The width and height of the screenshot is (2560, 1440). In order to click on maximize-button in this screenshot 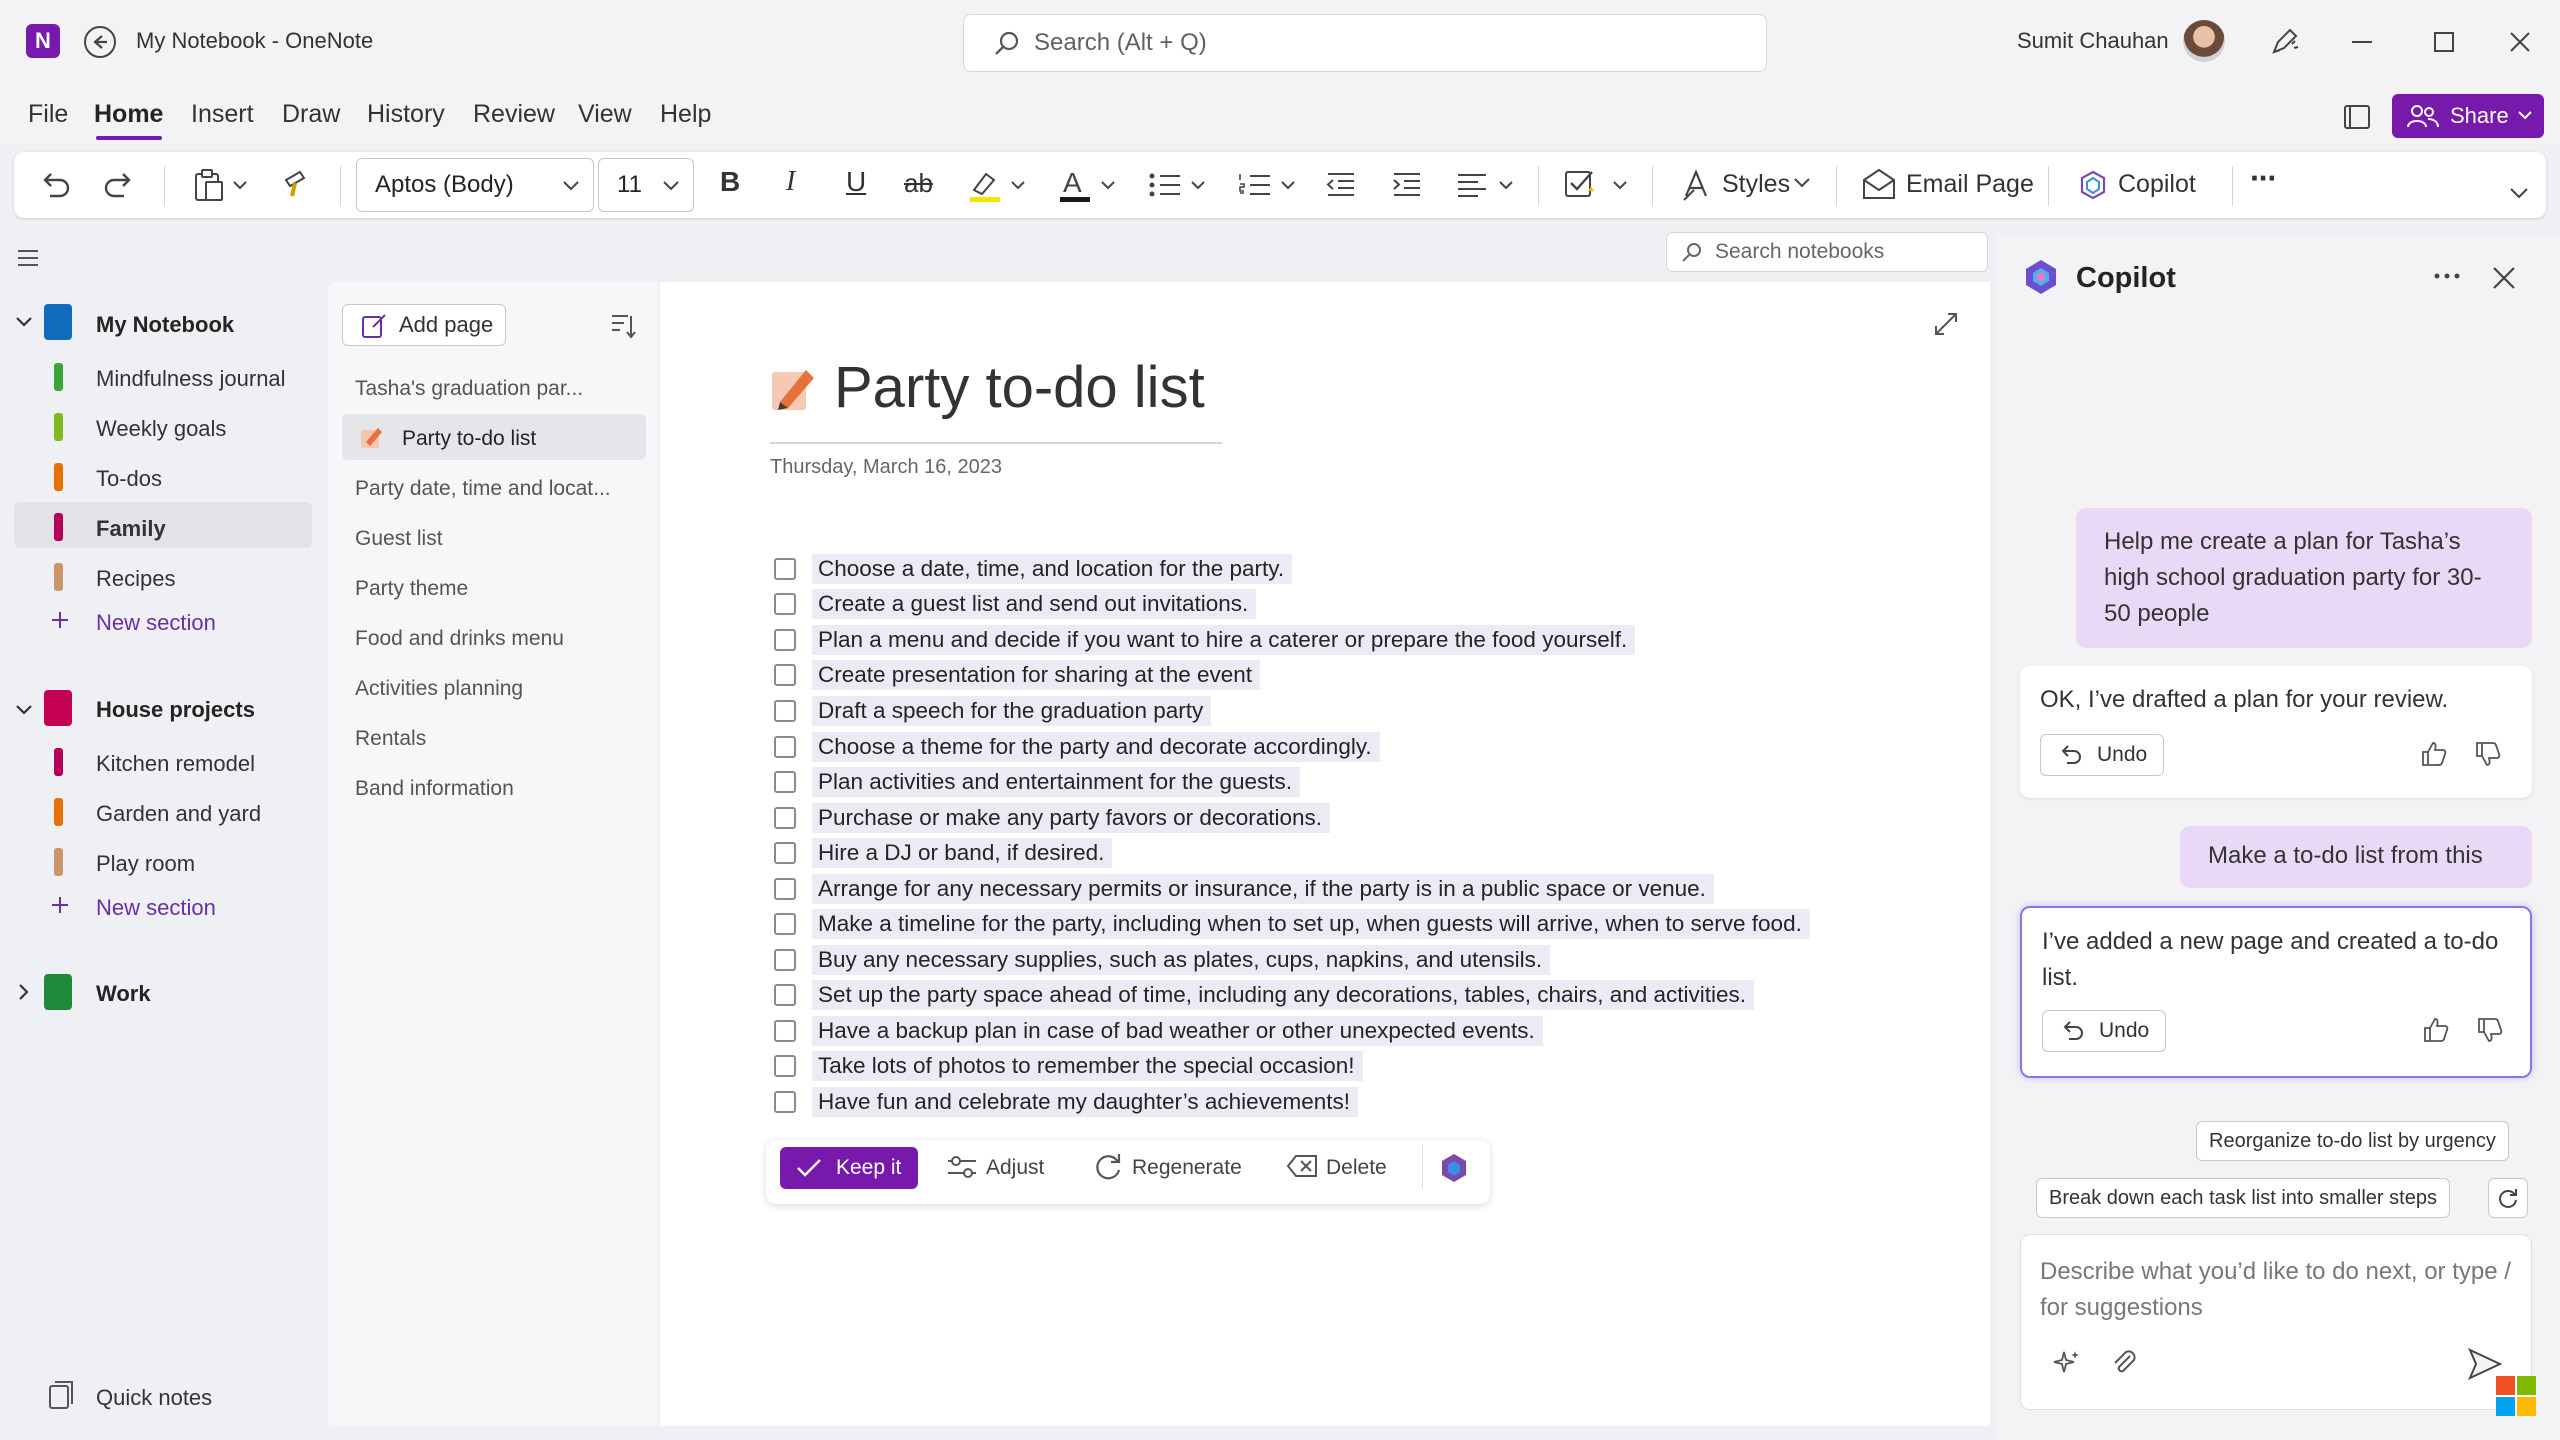, I will do `click(2444, 42)`.